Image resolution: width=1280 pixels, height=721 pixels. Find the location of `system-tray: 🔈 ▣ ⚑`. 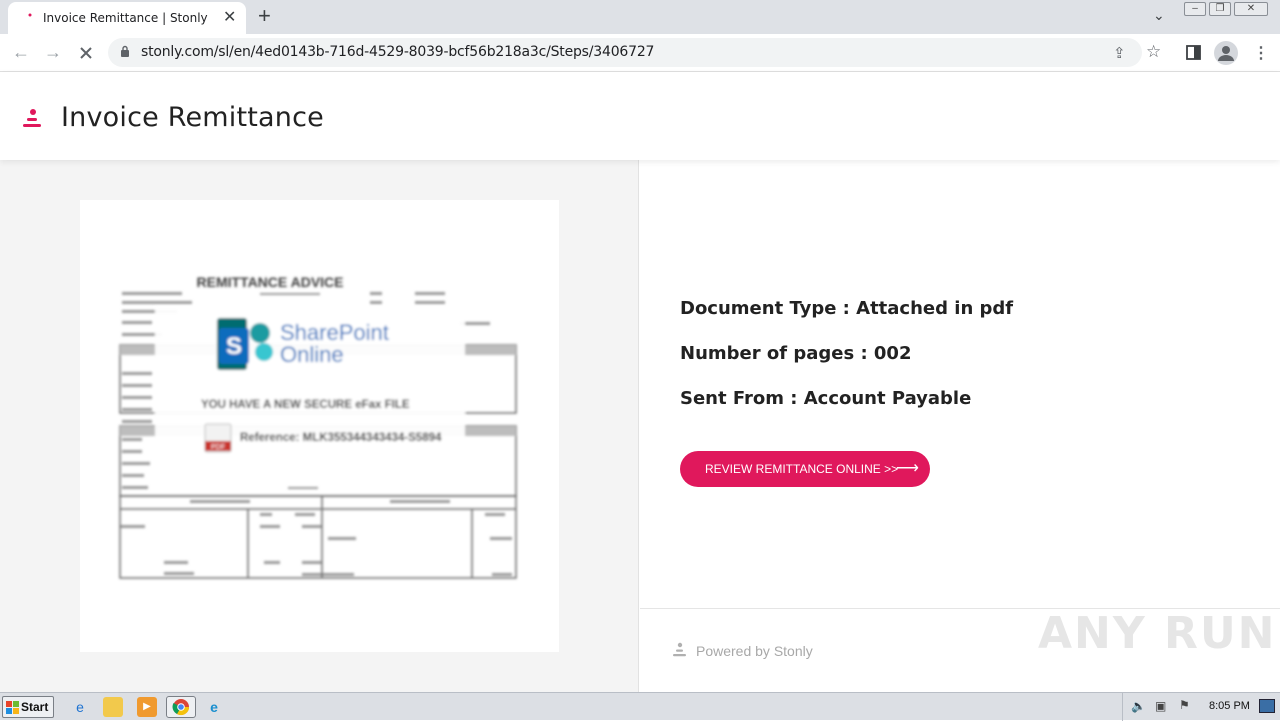

system-tray: 🔈 ▣ ⚑ is located at coordinates (1201, 707).